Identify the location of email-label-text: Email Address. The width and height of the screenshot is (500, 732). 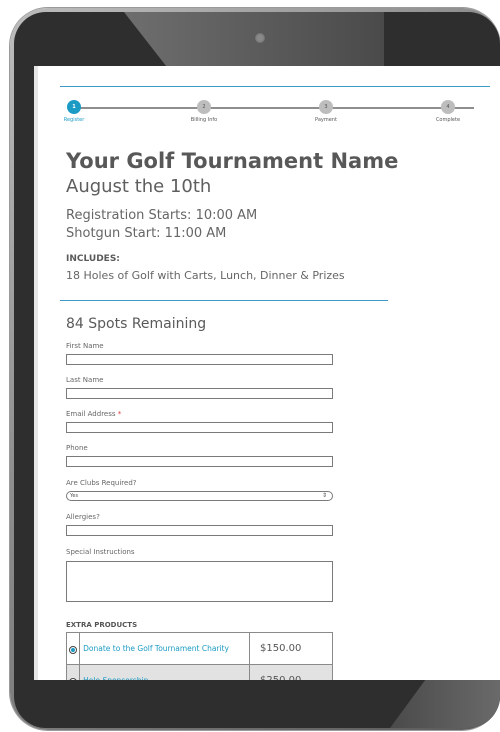
(91, 414).